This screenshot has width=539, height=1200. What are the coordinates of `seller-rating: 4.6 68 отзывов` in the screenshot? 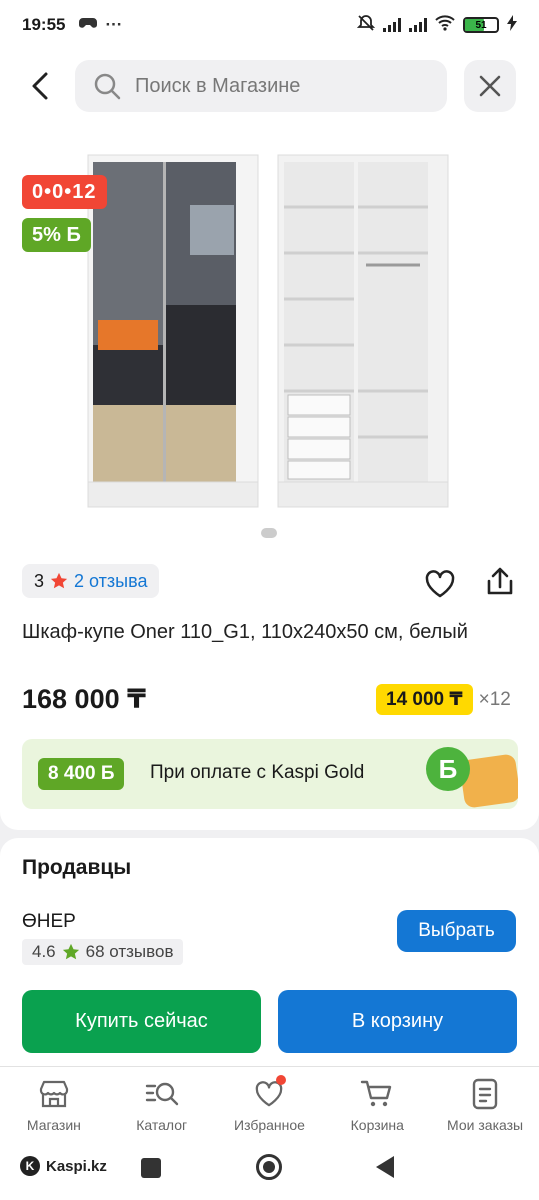 It's located at (103, 952).